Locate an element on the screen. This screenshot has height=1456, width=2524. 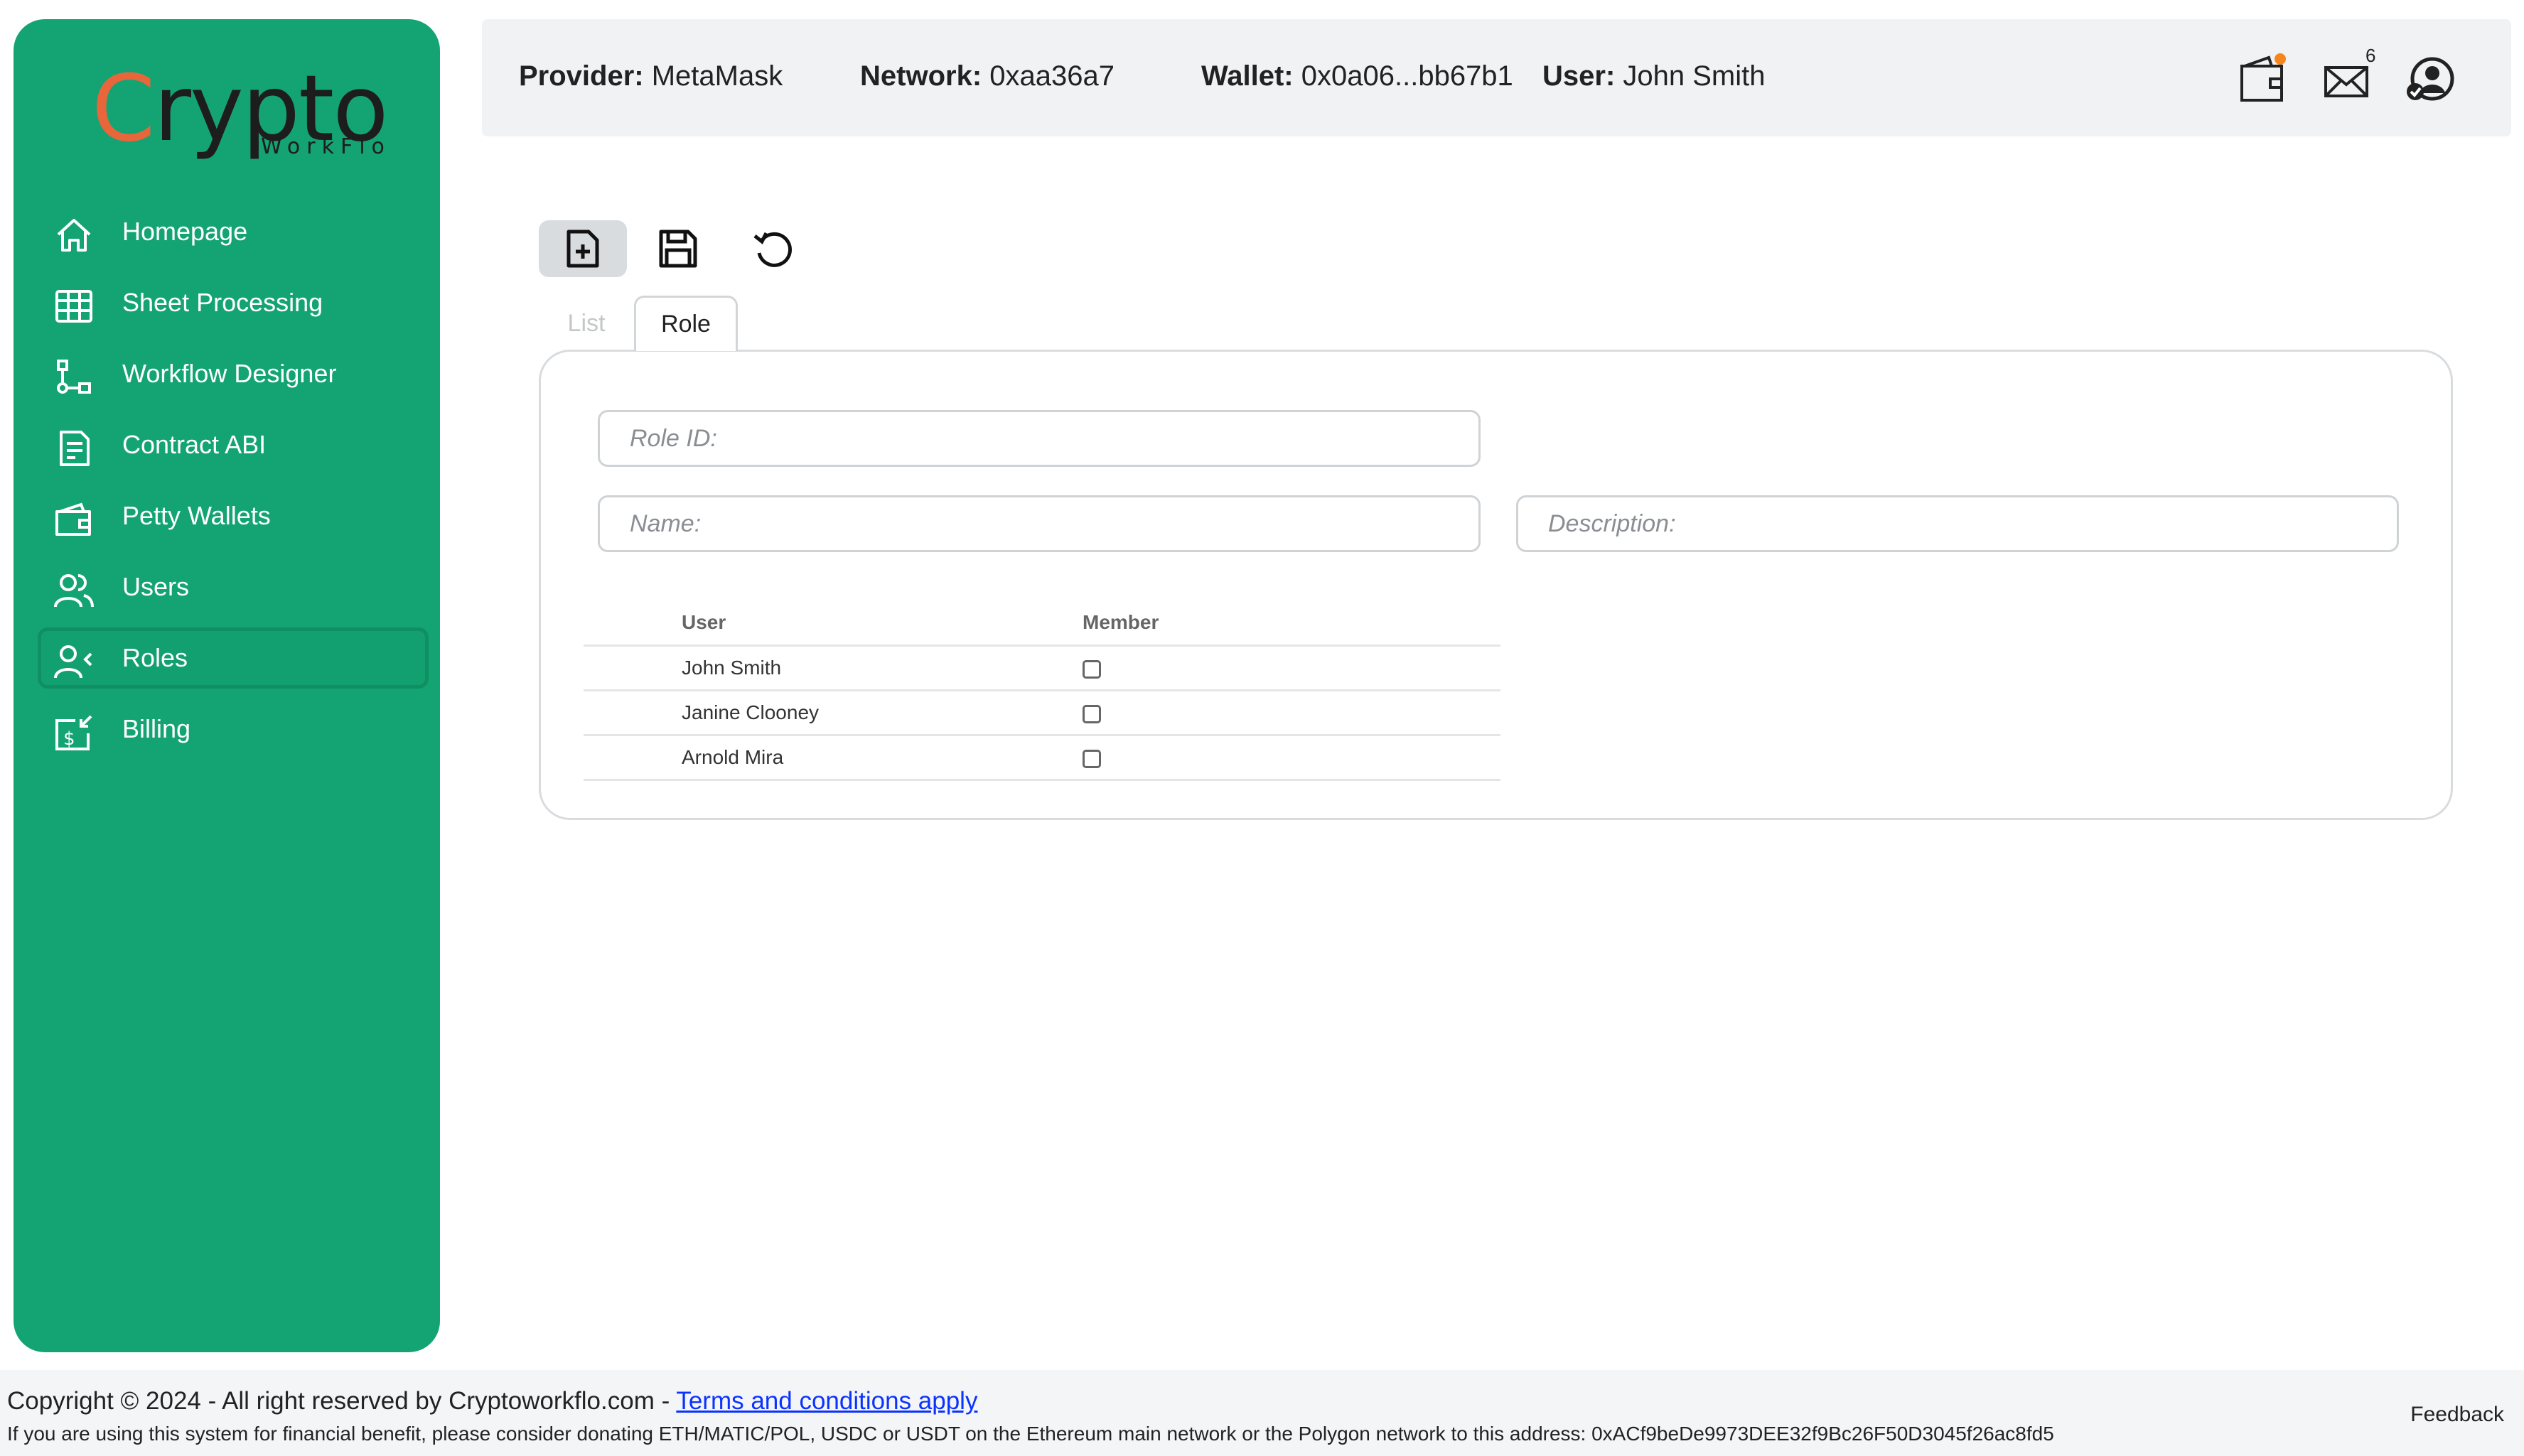
wallet-icon is located at coordinates (73, 519).